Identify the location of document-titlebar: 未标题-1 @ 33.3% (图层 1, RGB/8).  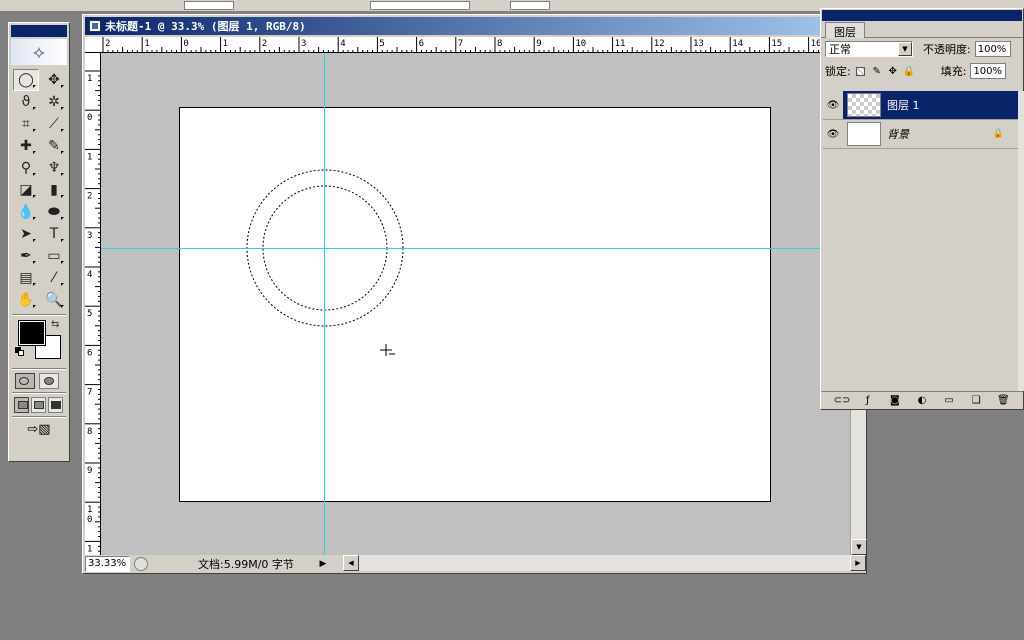
(474, 26).